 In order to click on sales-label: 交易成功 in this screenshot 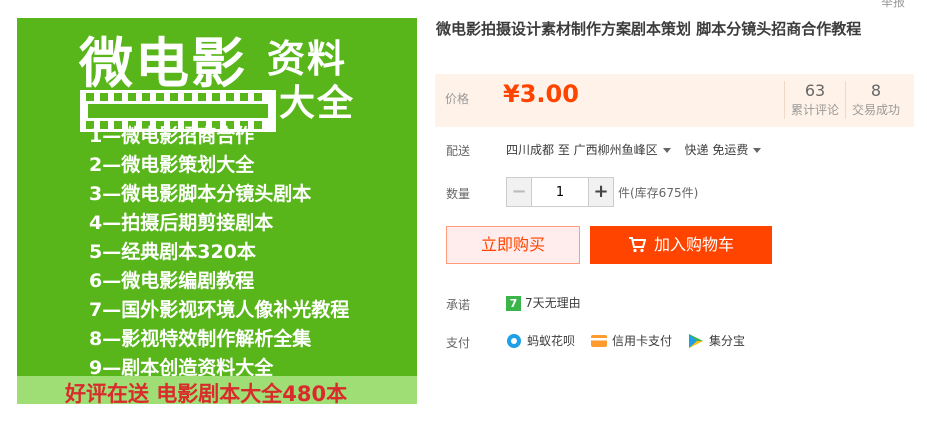, I will do `click(875, 110)`.